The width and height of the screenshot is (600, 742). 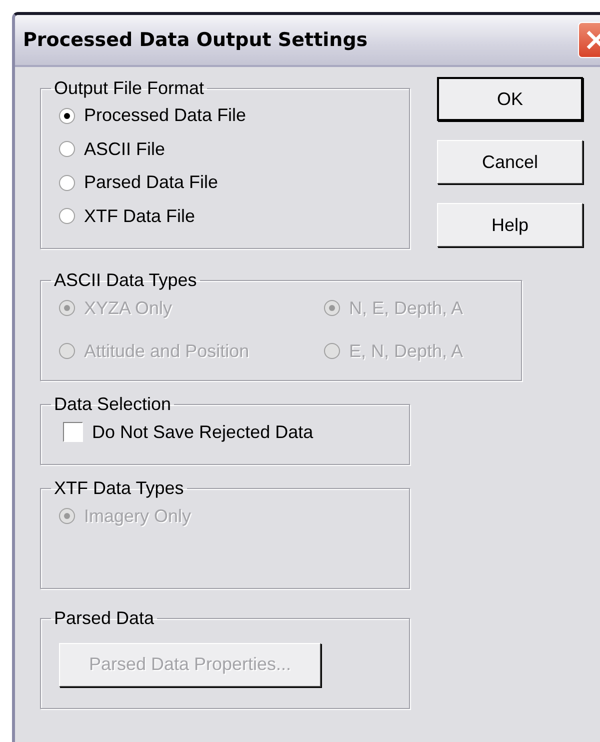 I want to click on group-title: ASCII Data Types, so click(x=125, y=281).